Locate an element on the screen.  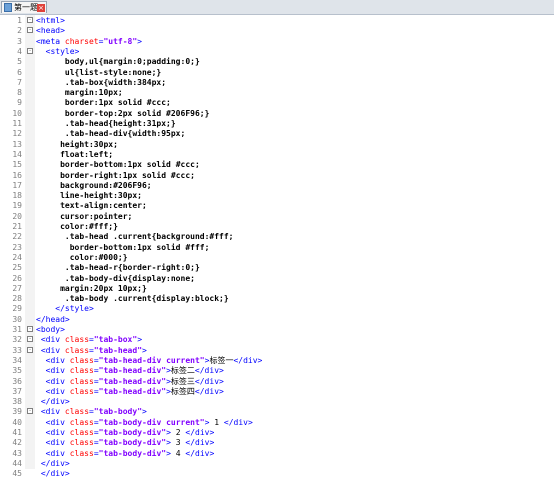
code-text: <div class="tab-head"> is located at coordinates (91, 351).